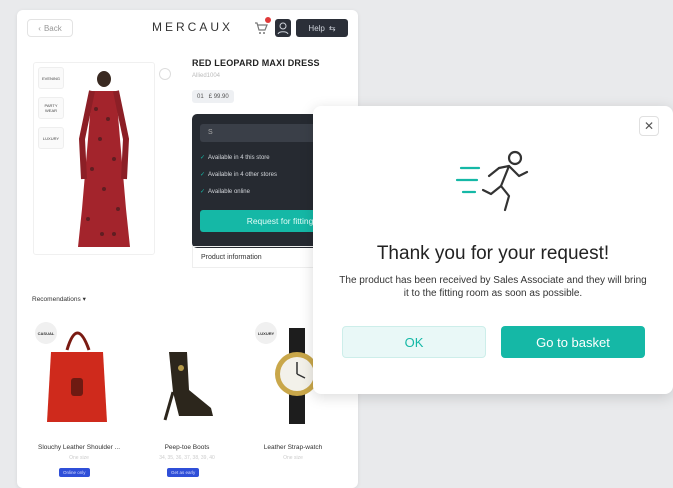 Image resolution: width=673 pixels, height=488 pixels. Describe the element at coordinates (266, 333) in the screenshot. I see `category-tag: LUXURY` at that location.